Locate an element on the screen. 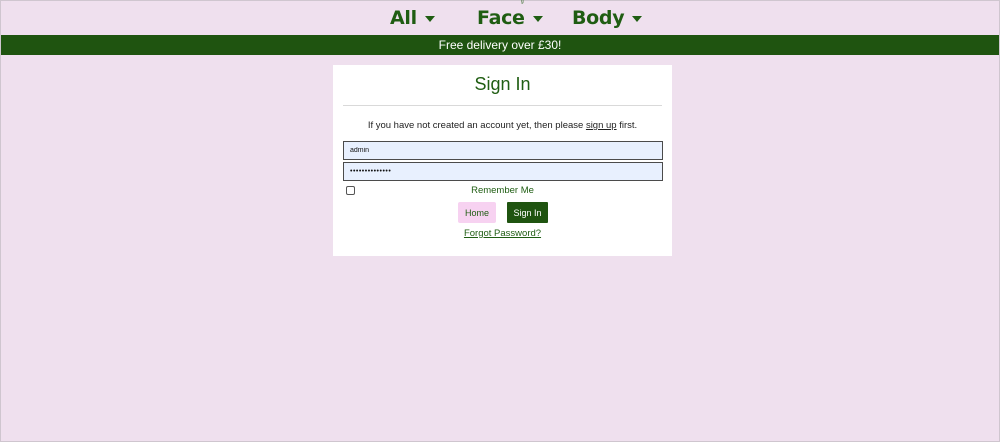  top-navigation: All Face Body ᵍ is located at coordinates (500, 17).